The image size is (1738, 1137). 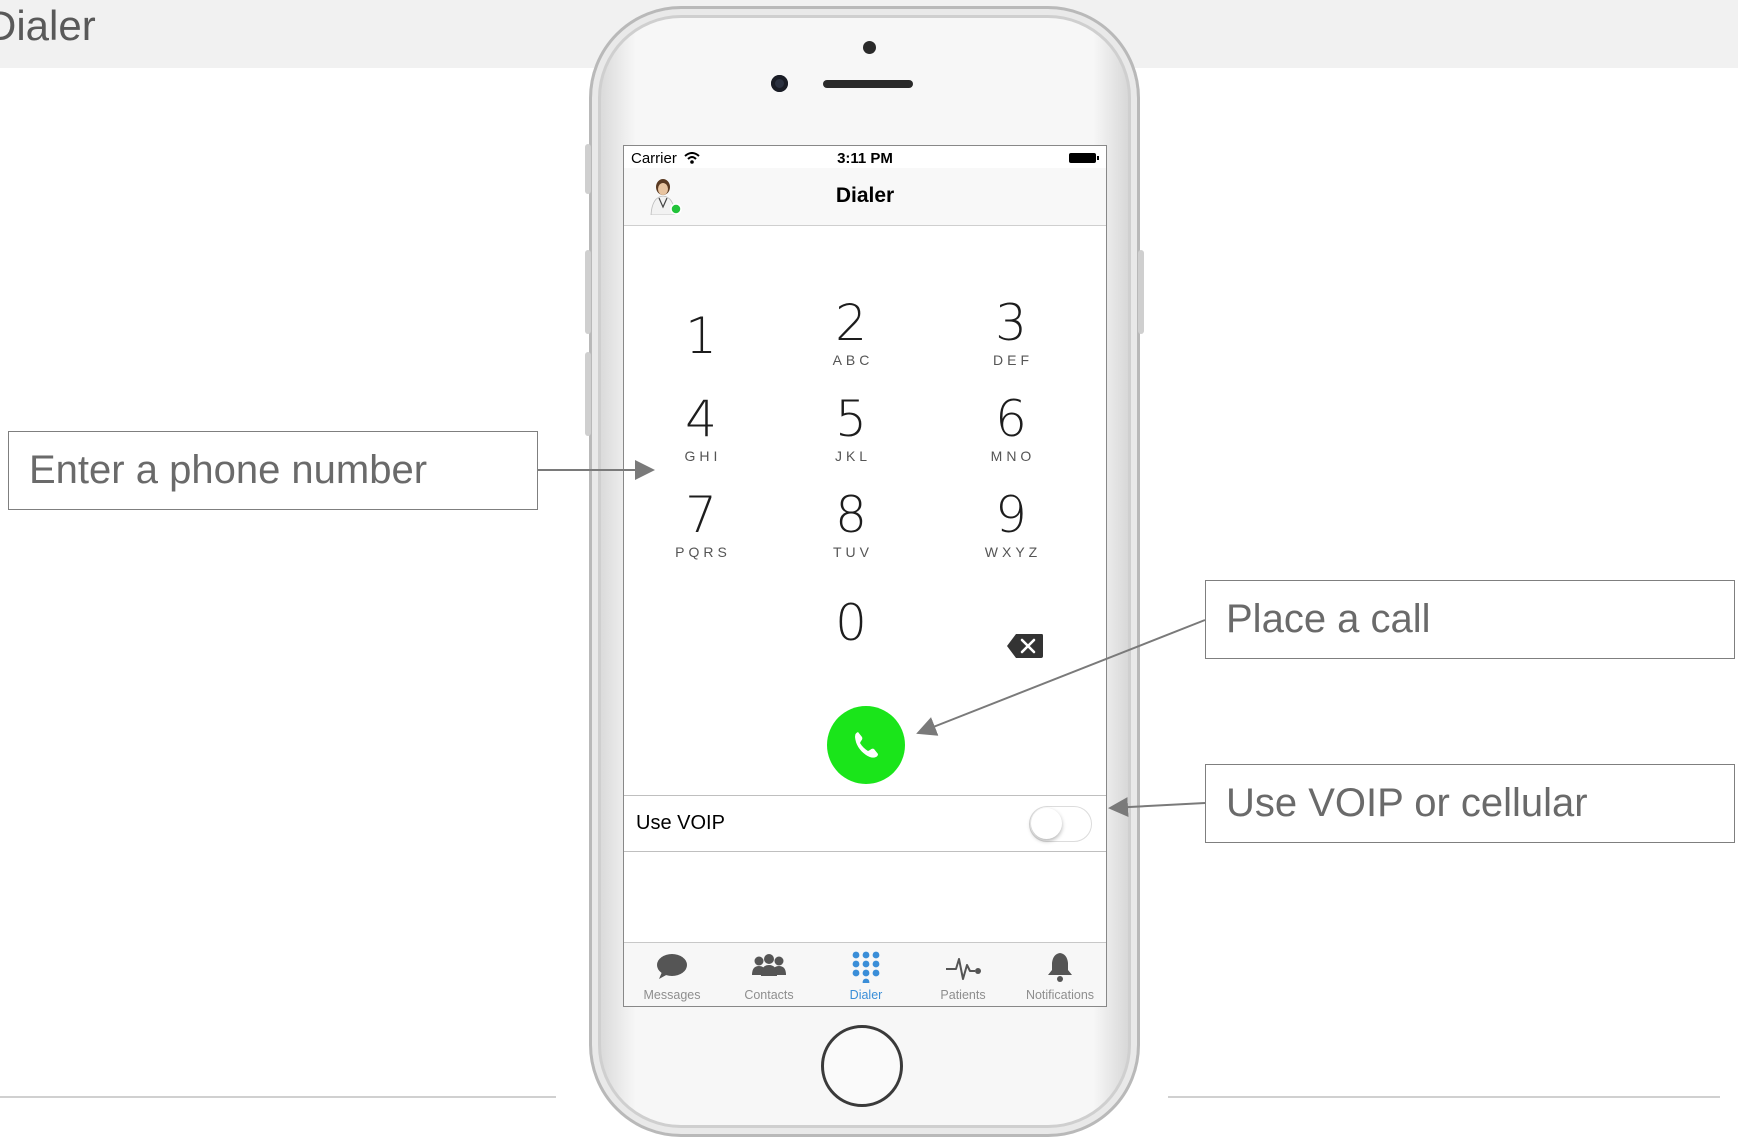 What do you see at coordinates (701, 419) in the screenshot?
I see `key-digit: 4` at bounding box center [701, 419].